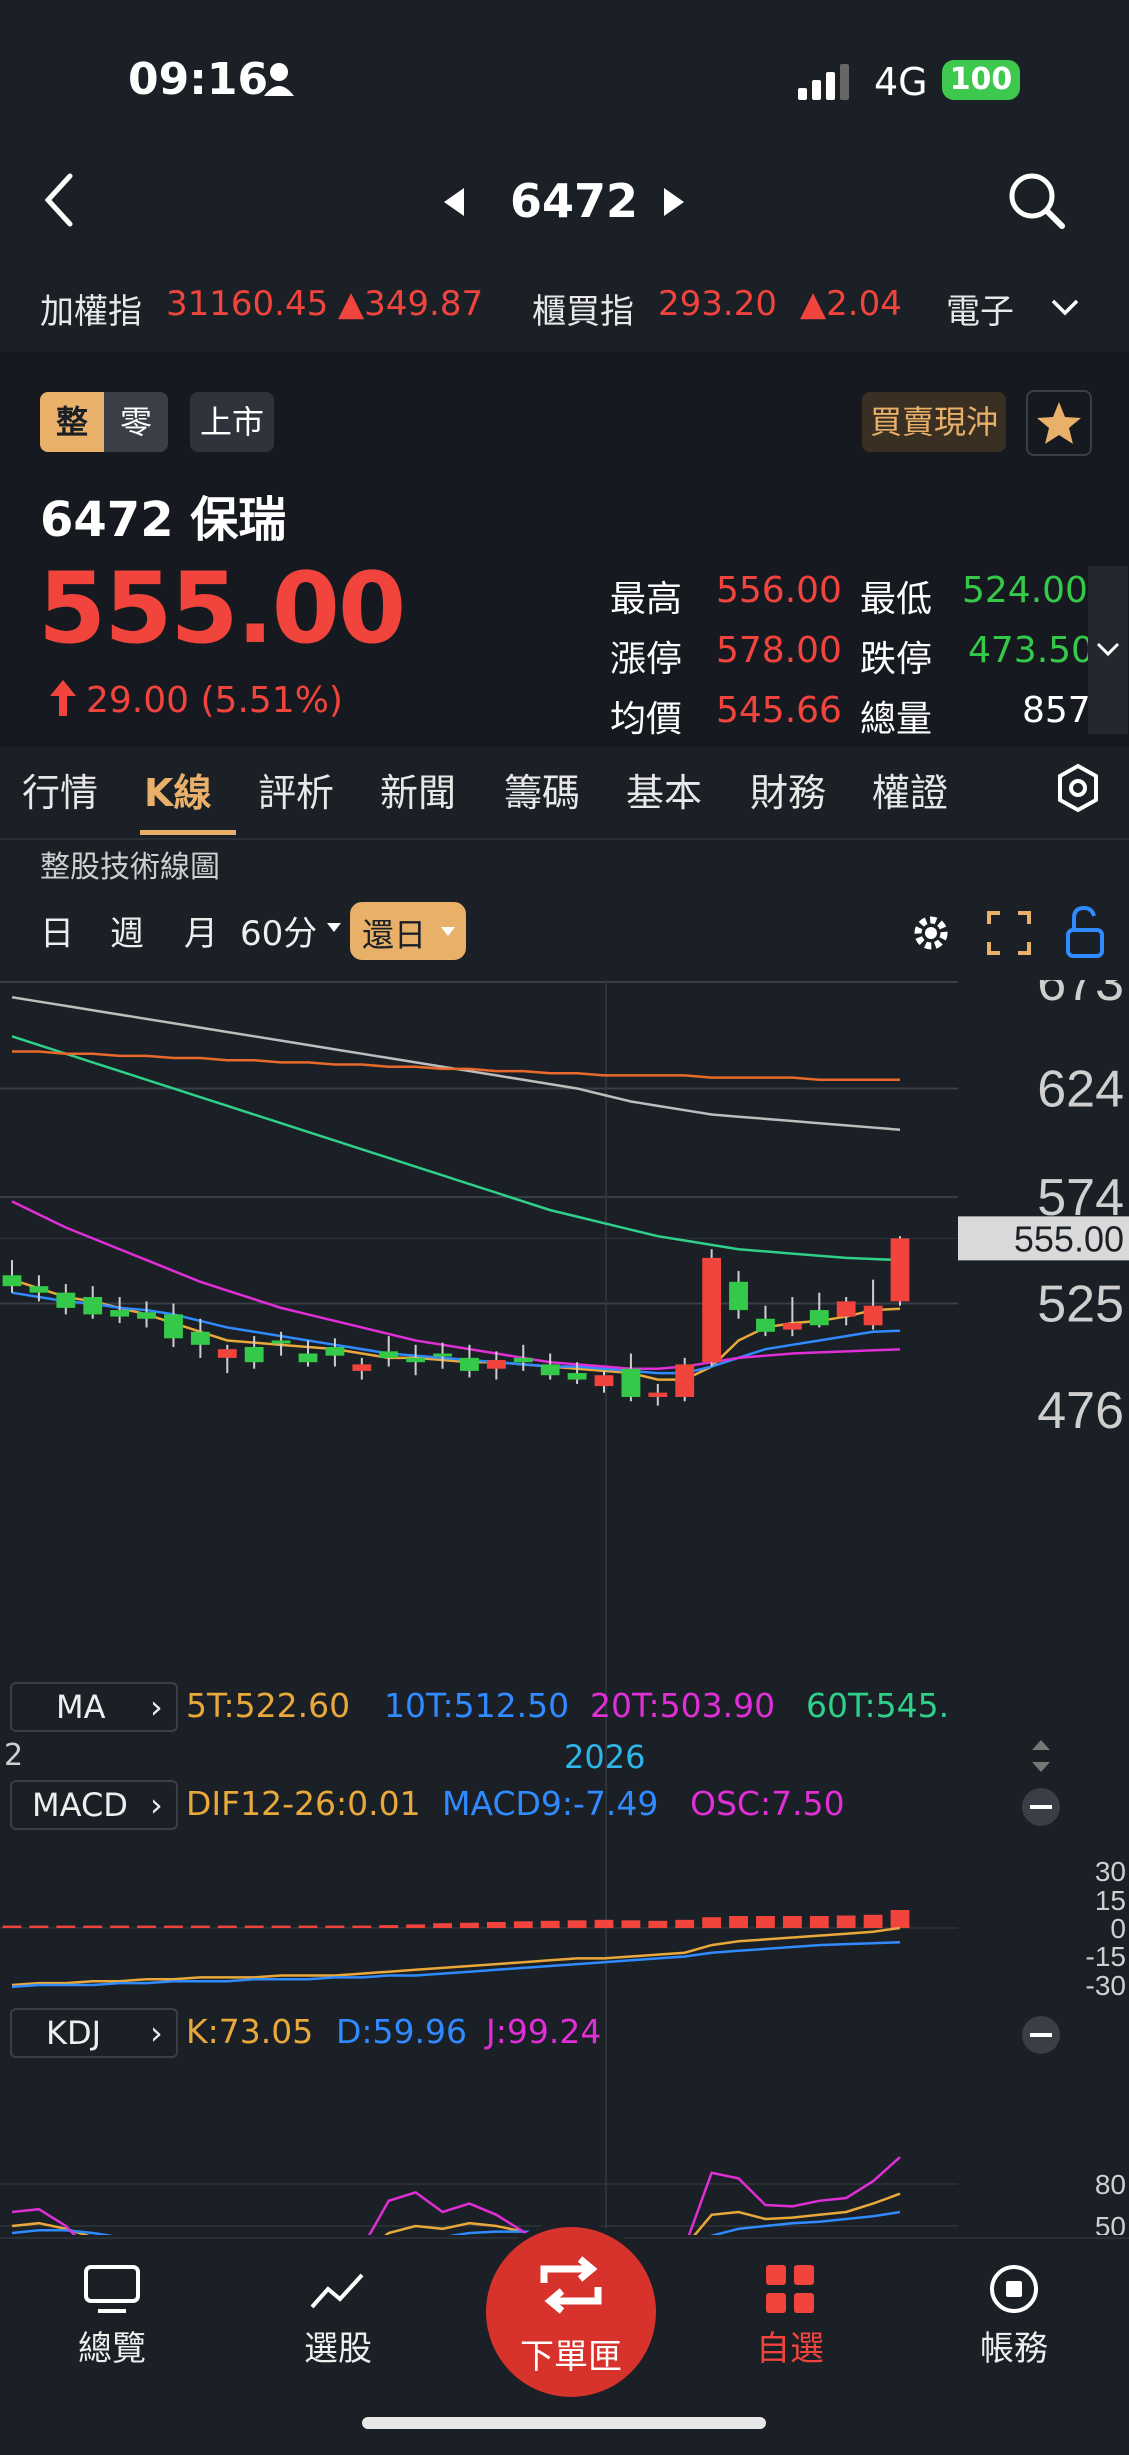 The width and height of the screenshot is (1129, 2455). I want to click on tab-bar: 行情 K線 評析 新聞 籌碼 基本 財務 權證, so click(564, 794).